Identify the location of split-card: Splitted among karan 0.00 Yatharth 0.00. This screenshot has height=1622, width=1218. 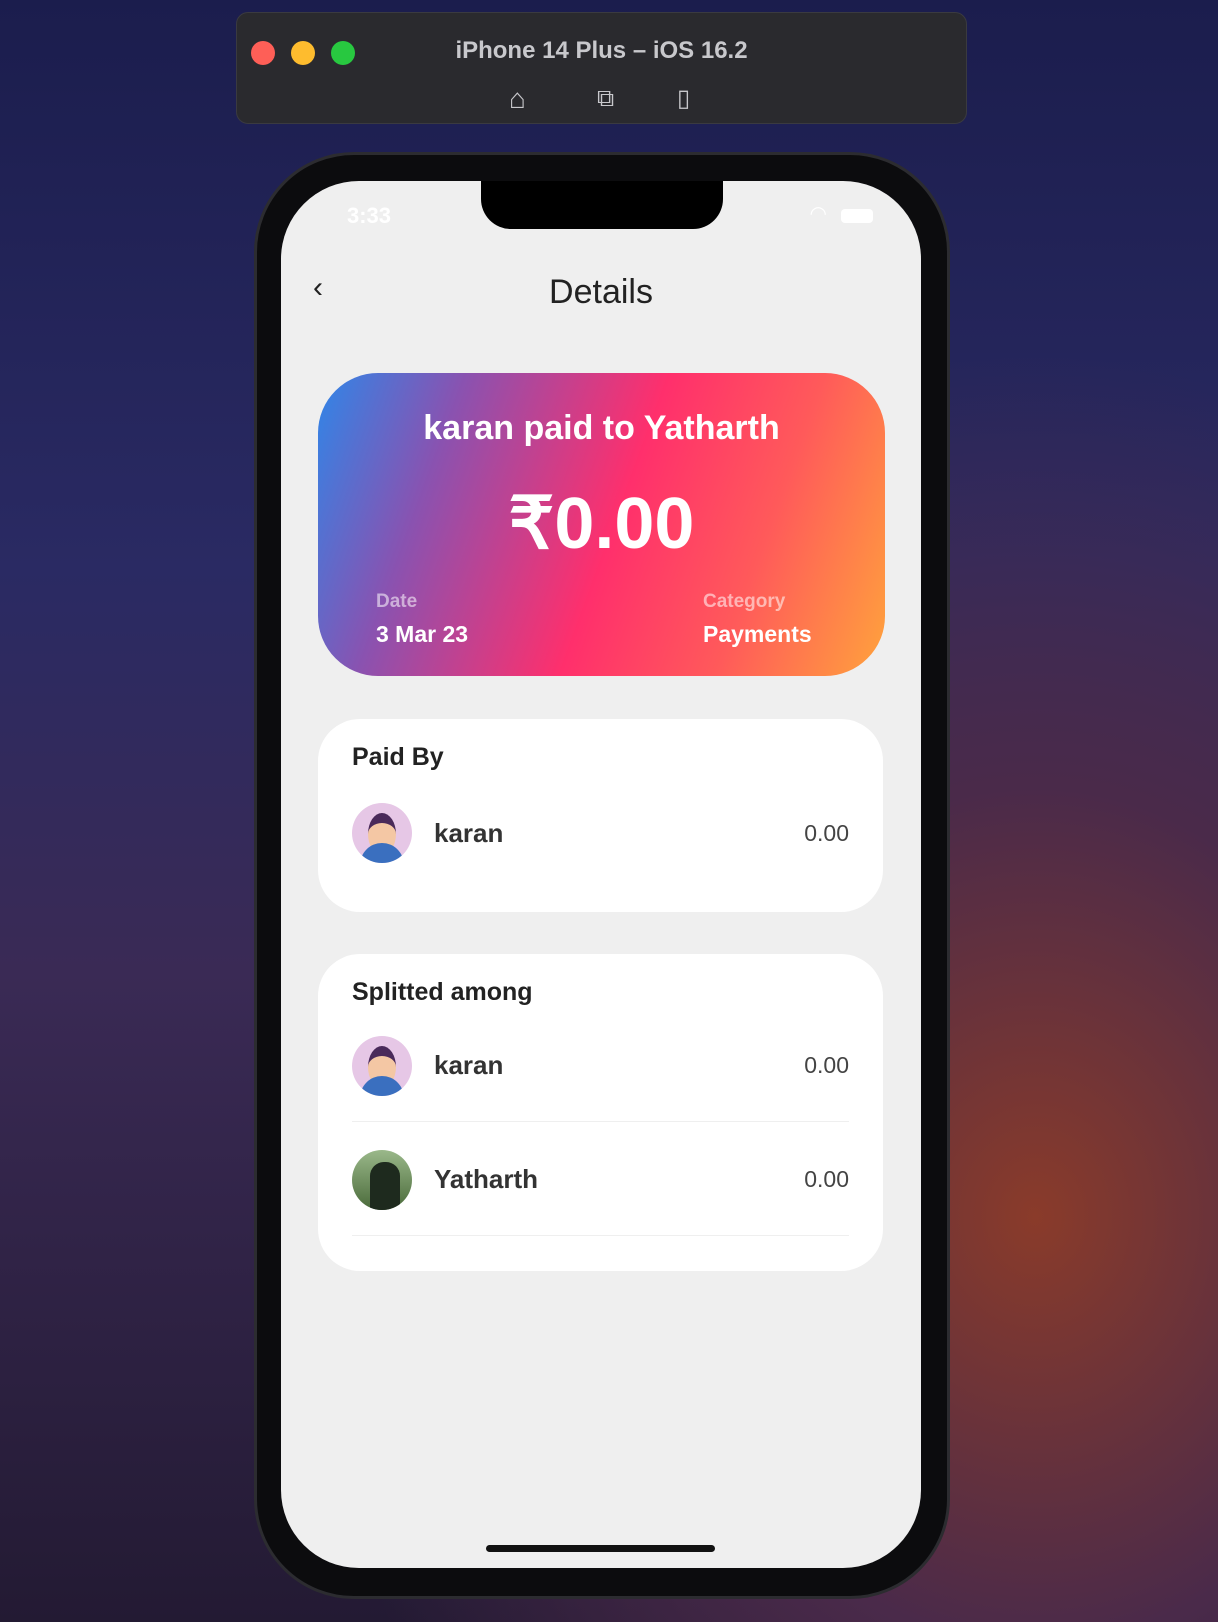
(600, 1112).